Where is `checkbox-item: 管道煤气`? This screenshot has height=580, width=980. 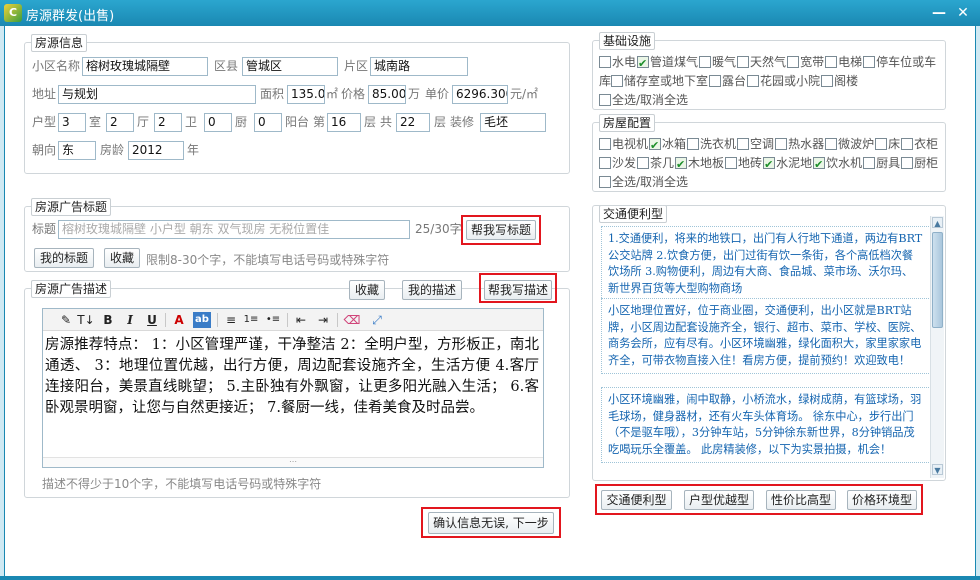 checkbox-item: 管道煤气 is located at coordinates (667, 63).